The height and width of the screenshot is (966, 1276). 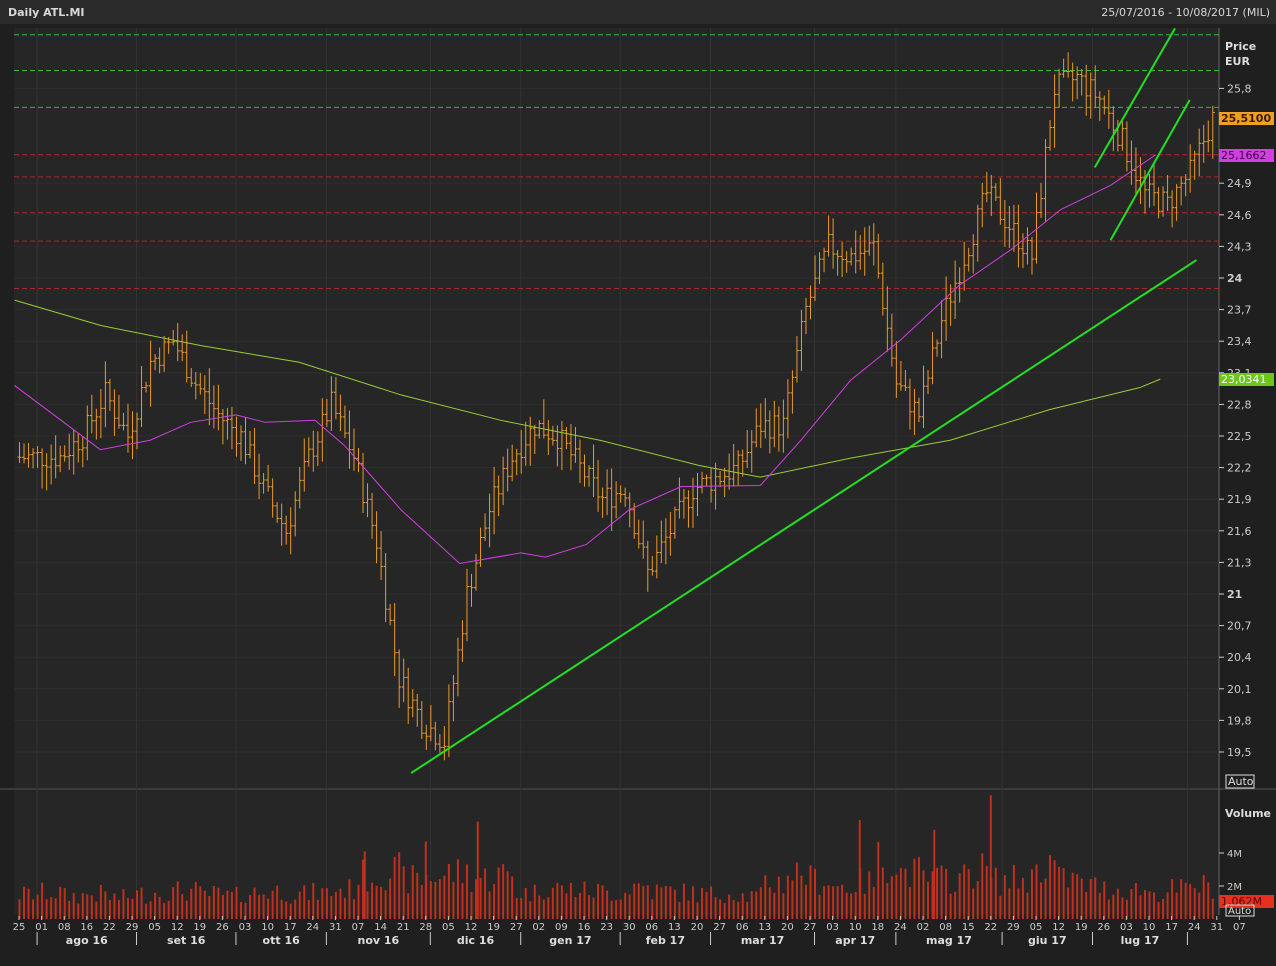 I want to click on y-tick-label: 22,8, so click(x=1239, y=404).